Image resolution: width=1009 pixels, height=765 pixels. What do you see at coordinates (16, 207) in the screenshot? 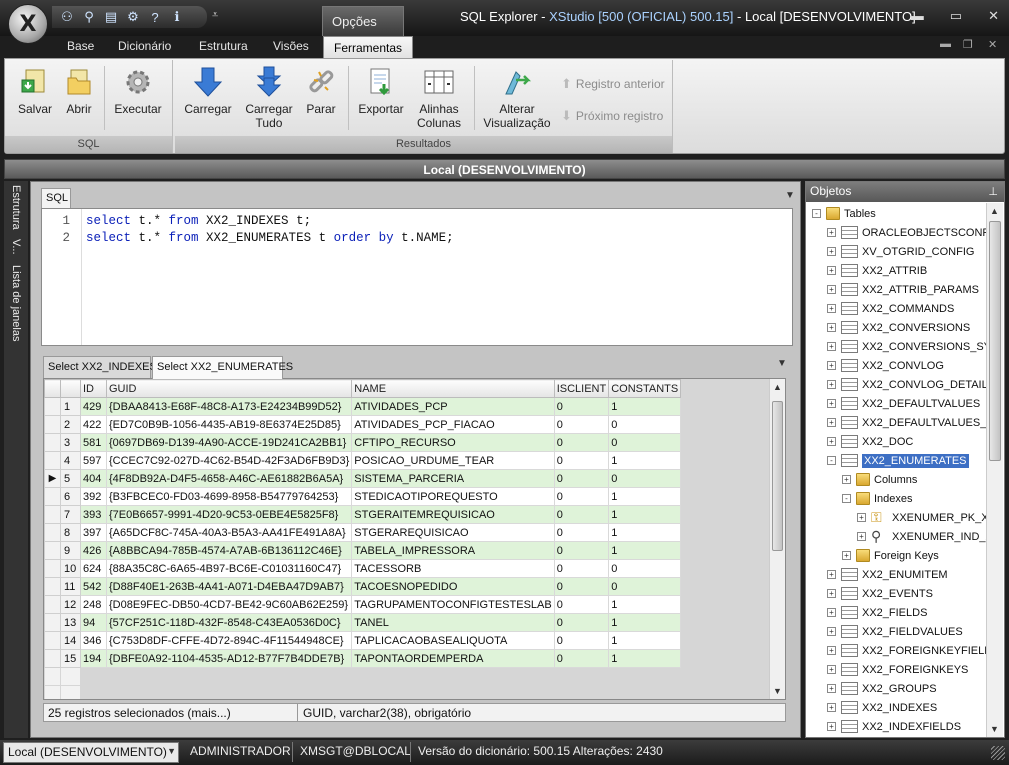
I see `side-tab-estrutura: Estrutura` at bounding box center [16, 207].